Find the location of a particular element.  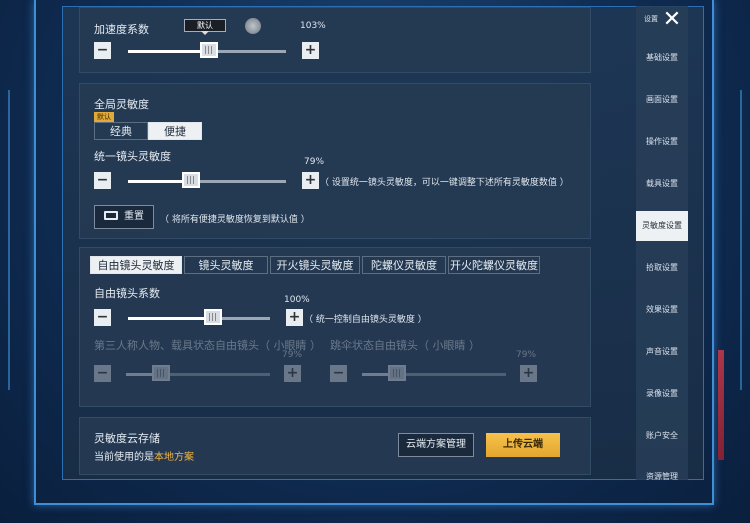

reset-label: 重置 is located at coordinates (134, 216).